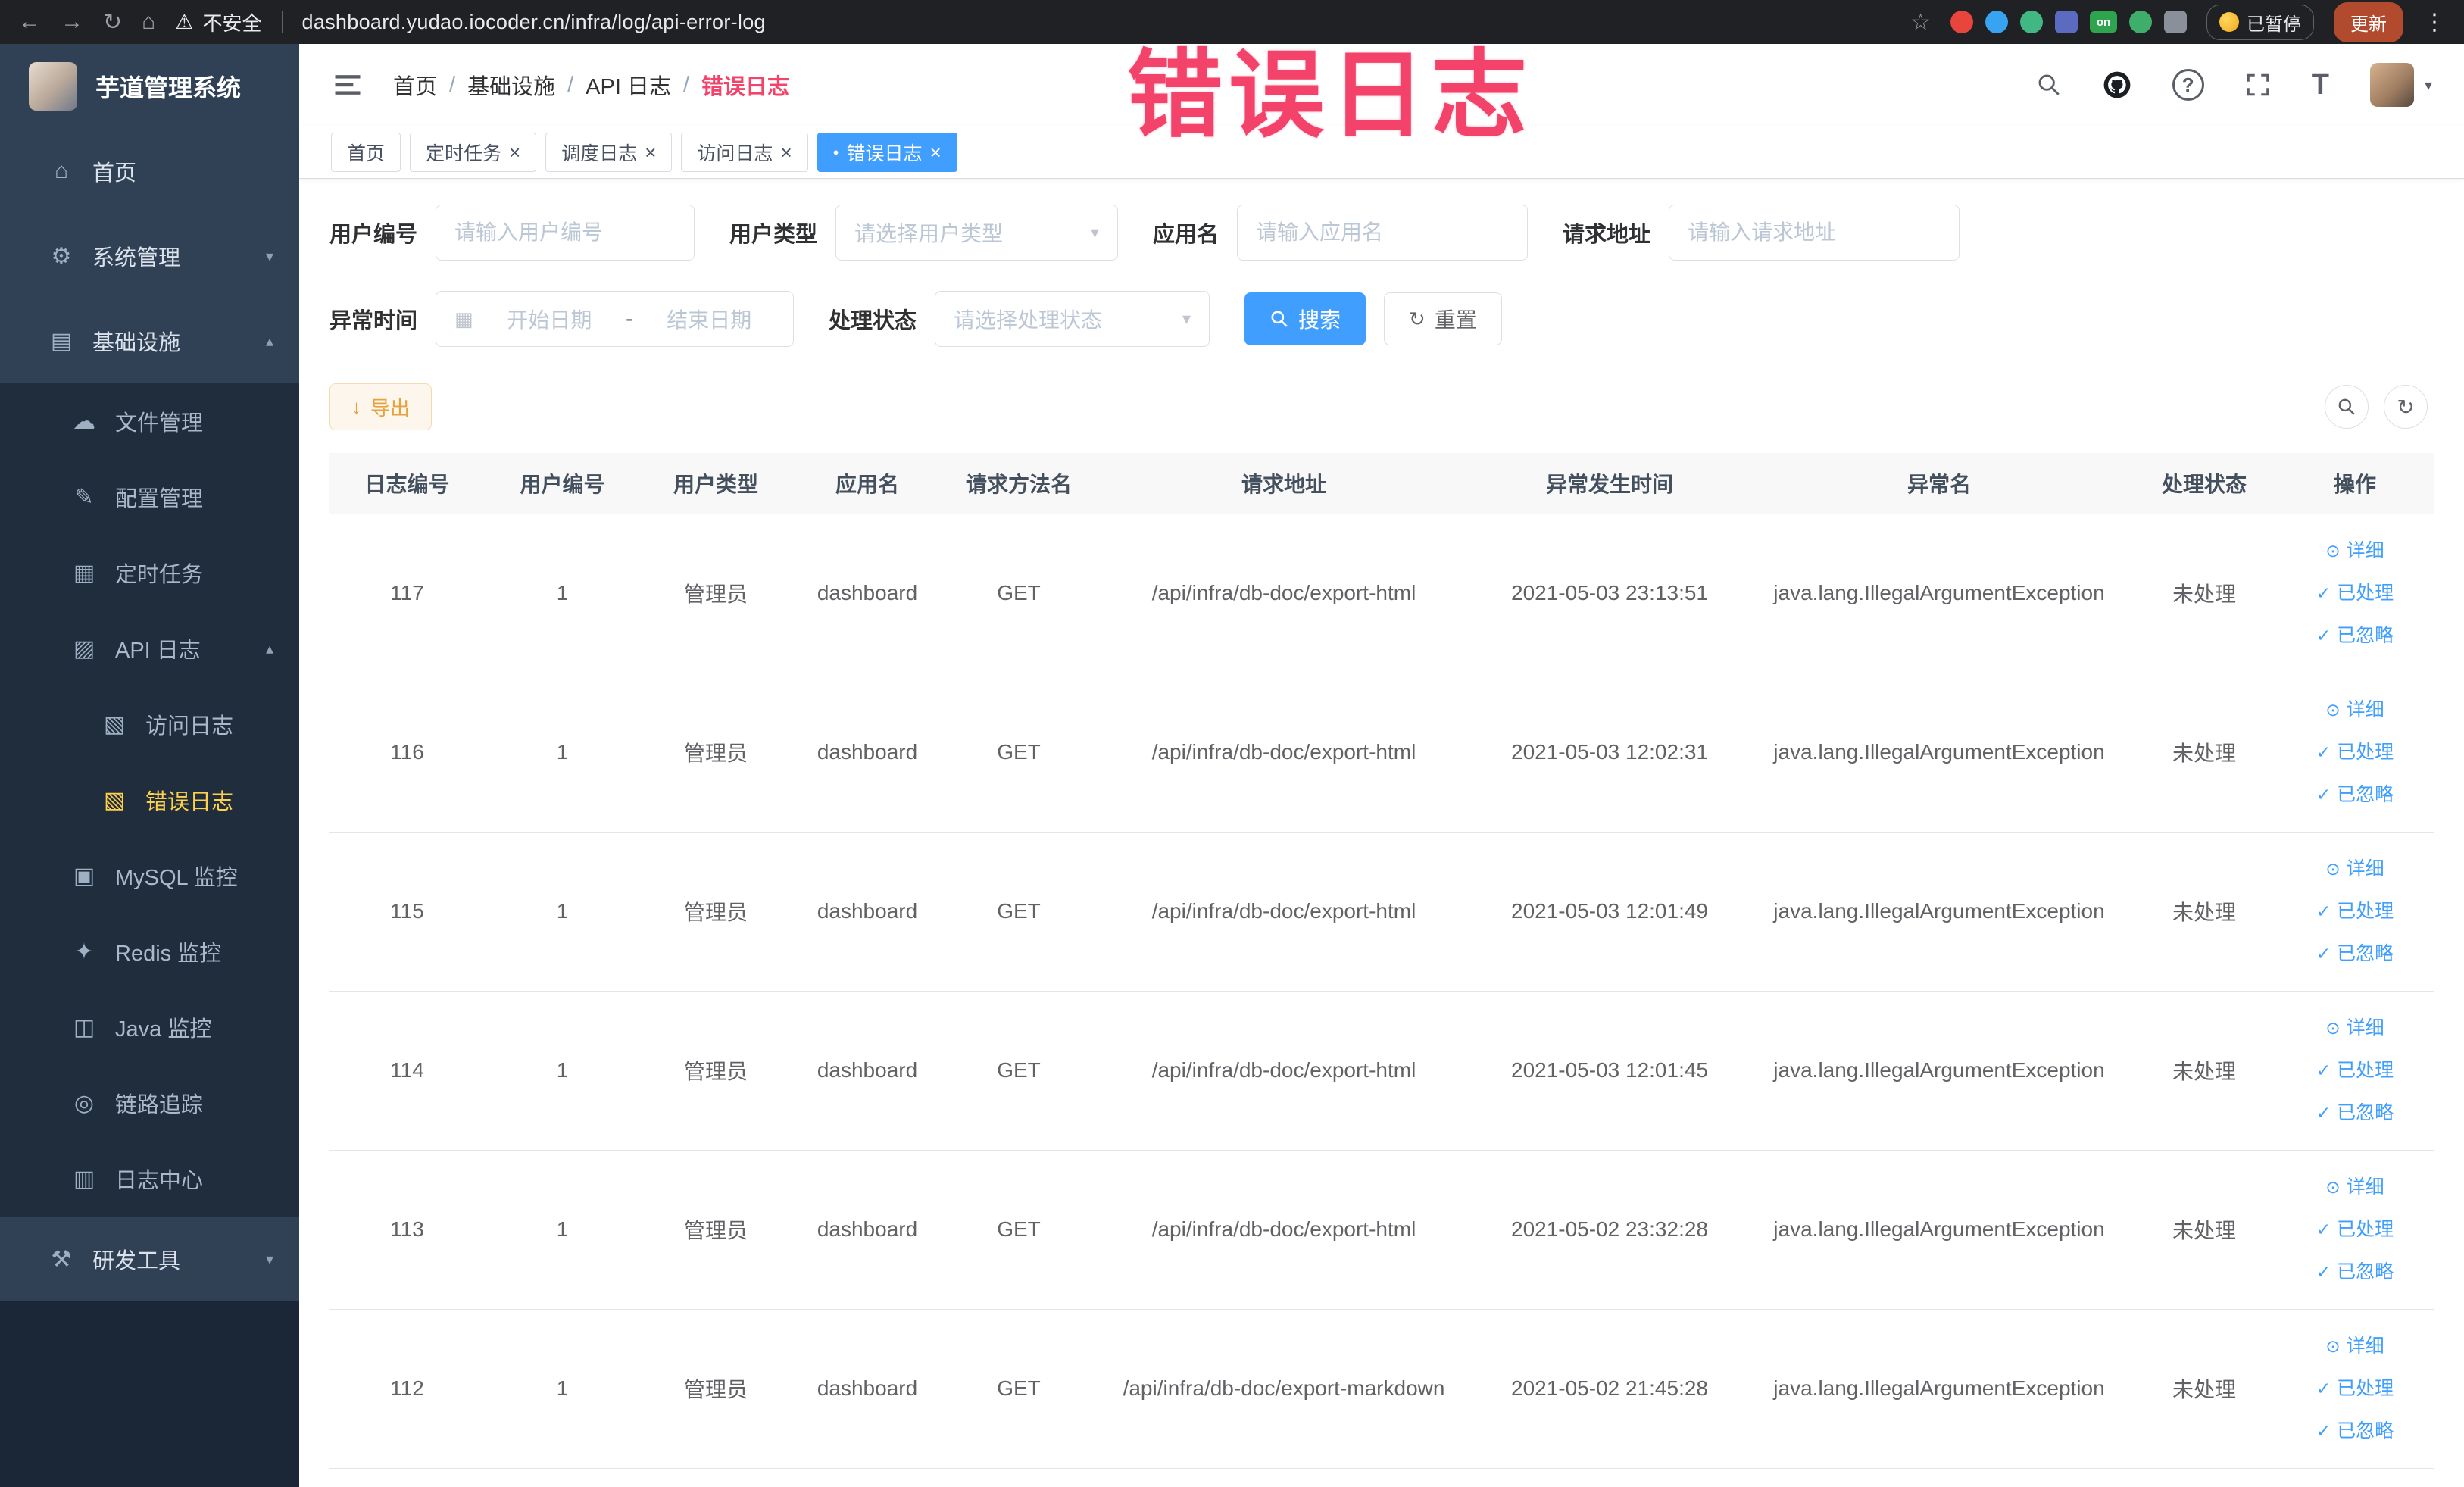 This screenshot has width=2464, height=1487. I want to click on process-status-select: 请选择处理状态 ▾, so click(1072, 319).